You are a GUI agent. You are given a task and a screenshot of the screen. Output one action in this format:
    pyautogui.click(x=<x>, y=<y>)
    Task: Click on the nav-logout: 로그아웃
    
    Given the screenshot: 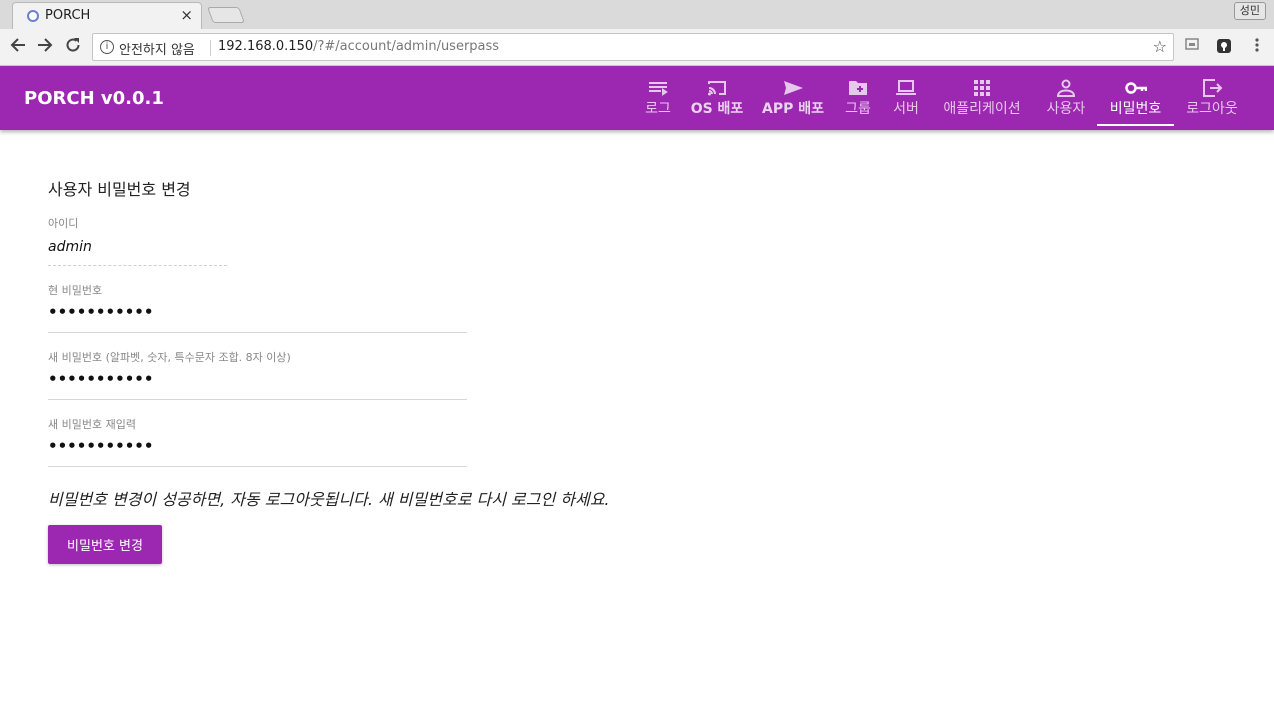 What is the action you would take?
    pyautogui.click(x=1212, y=96)
    